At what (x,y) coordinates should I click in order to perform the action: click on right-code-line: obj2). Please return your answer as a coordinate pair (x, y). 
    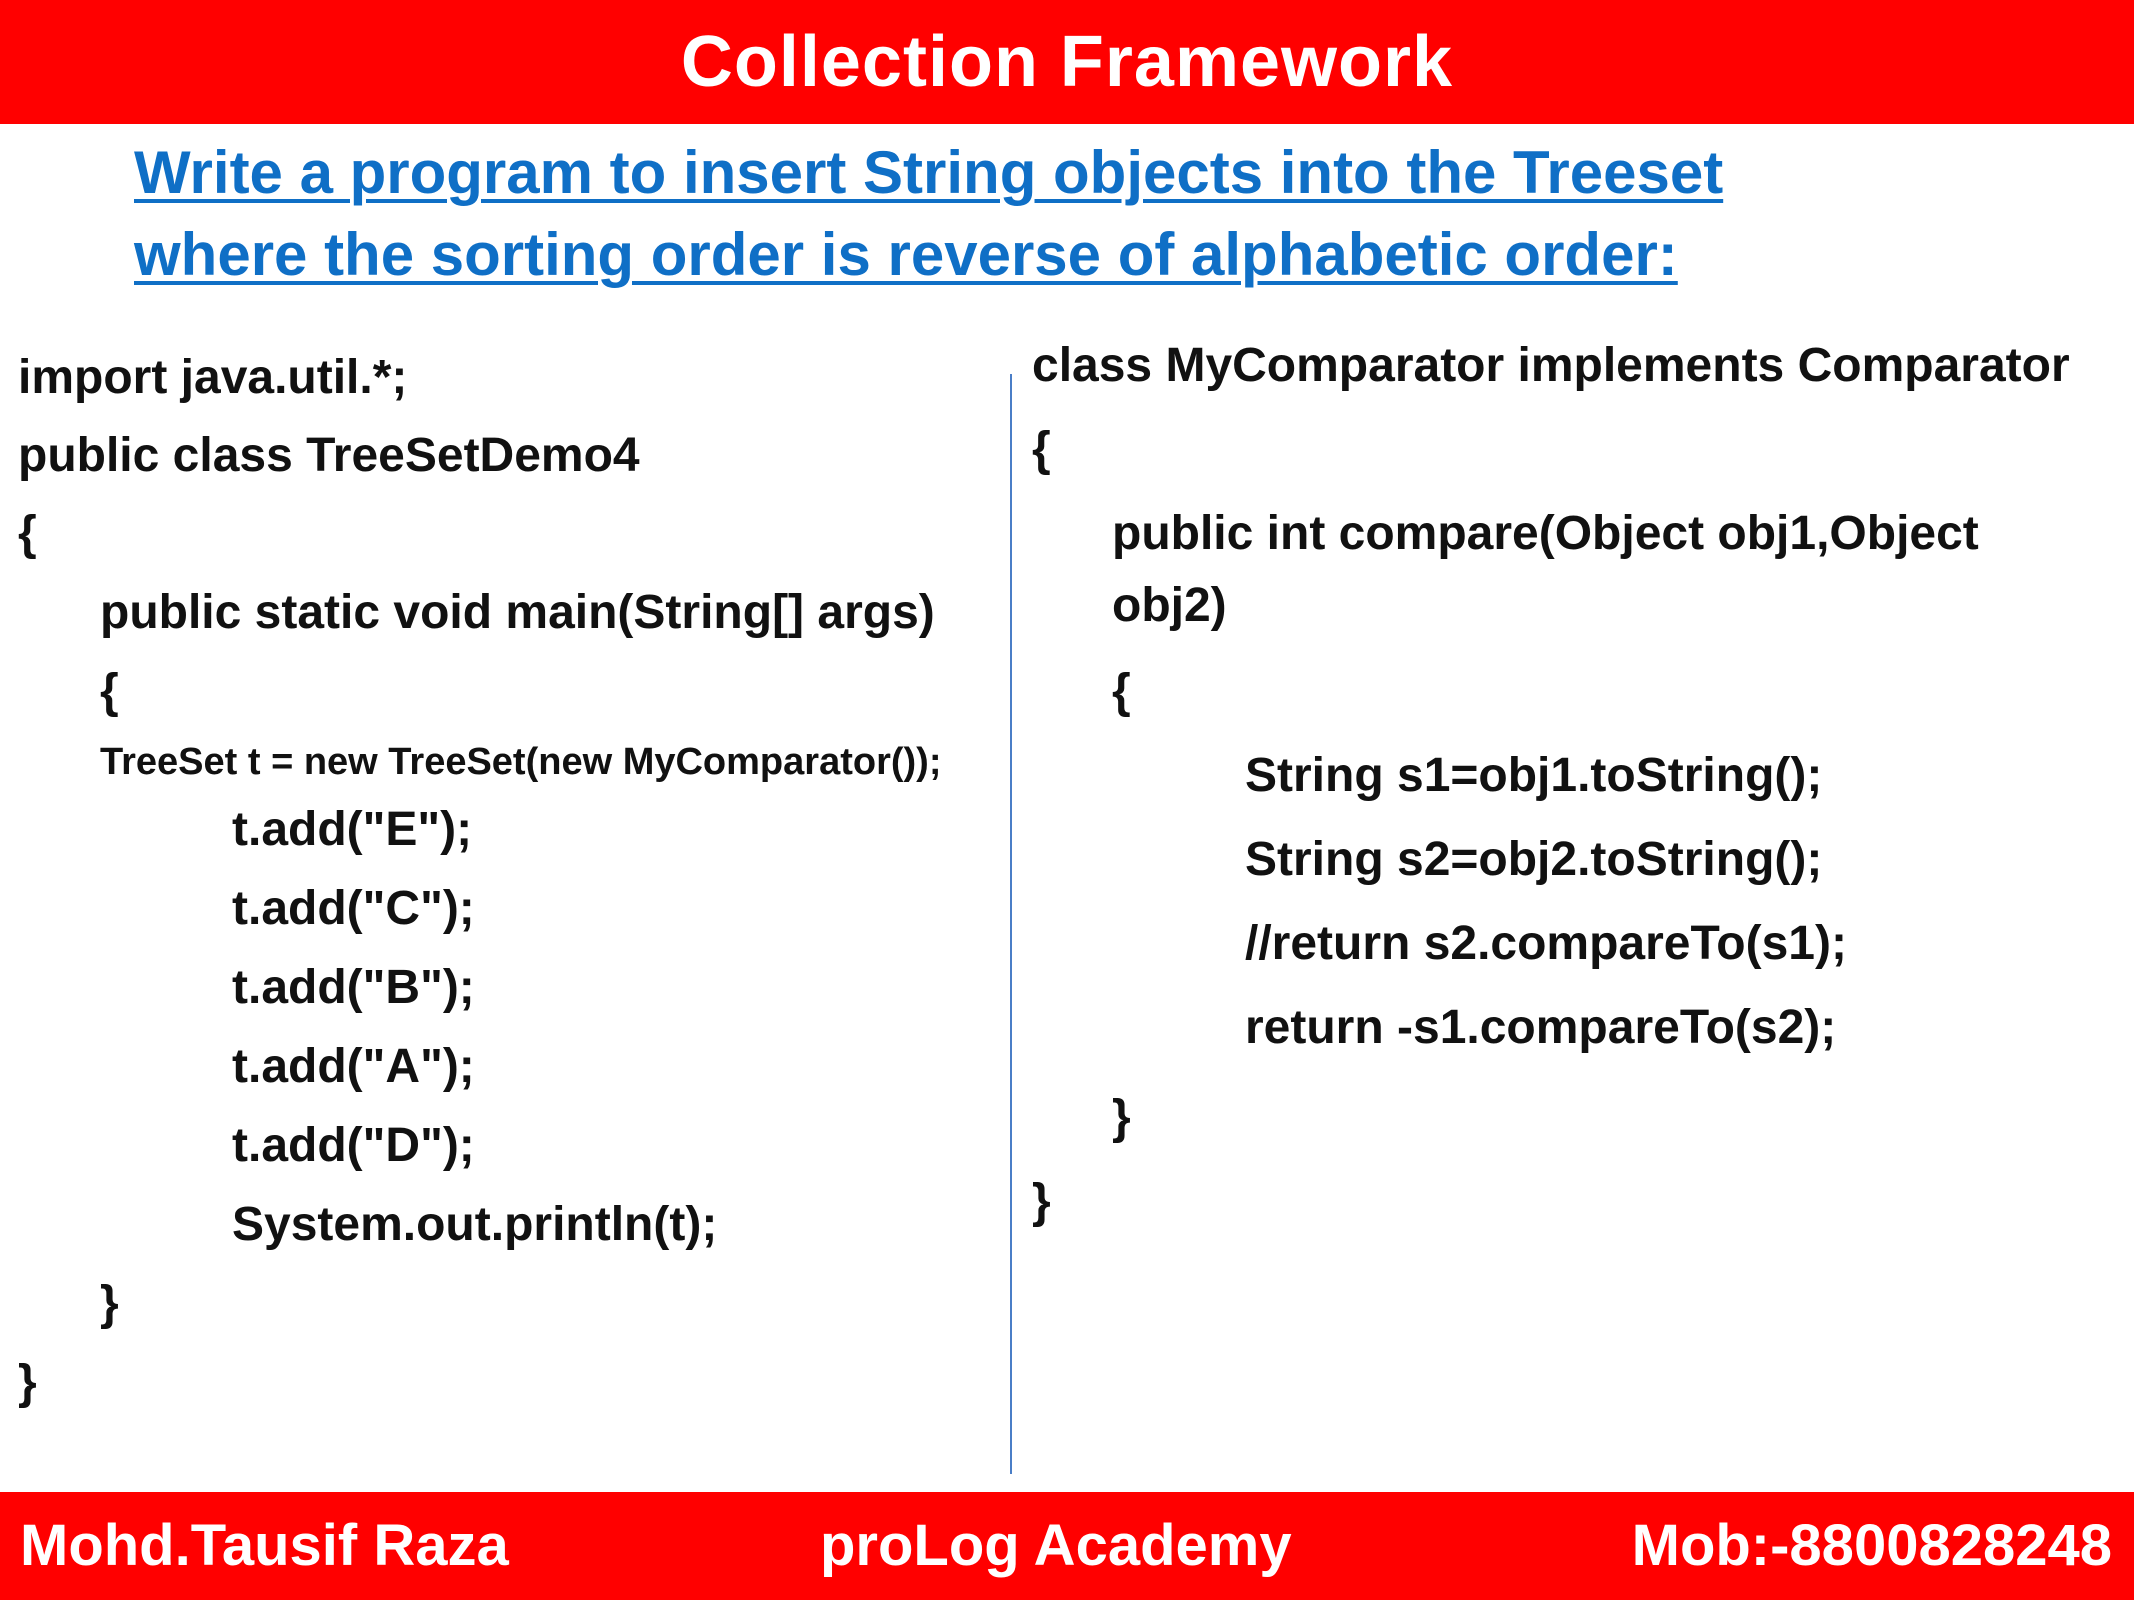
    Looking at the image, I should click on (1169, 605).